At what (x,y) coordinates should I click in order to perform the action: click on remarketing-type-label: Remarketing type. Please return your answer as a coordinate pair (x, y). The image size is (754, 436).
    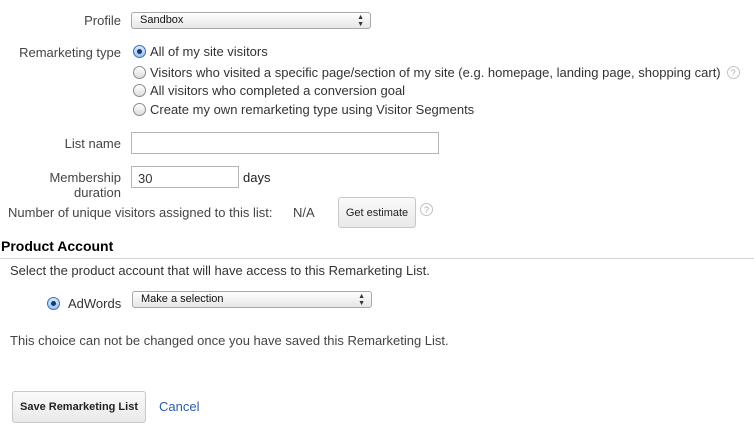
    Looking at the image, I should click on (70, 52).